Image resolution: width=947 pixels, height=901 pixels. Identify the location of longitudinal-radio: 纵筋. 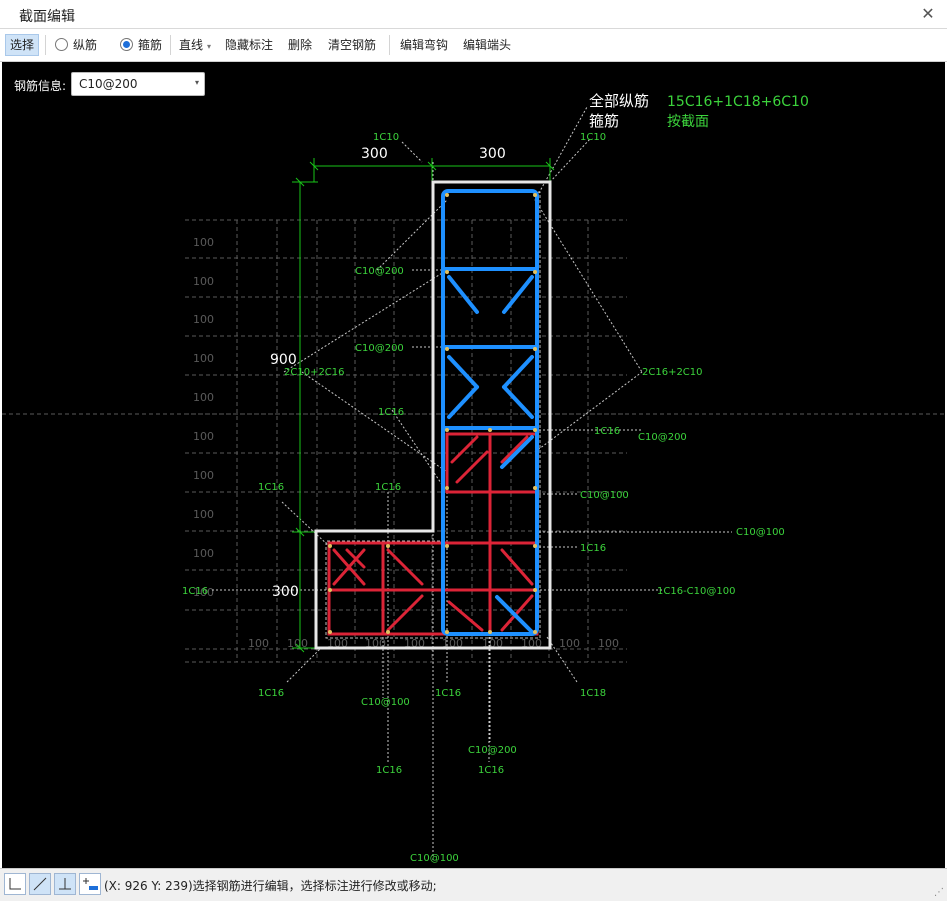
(76, 45).